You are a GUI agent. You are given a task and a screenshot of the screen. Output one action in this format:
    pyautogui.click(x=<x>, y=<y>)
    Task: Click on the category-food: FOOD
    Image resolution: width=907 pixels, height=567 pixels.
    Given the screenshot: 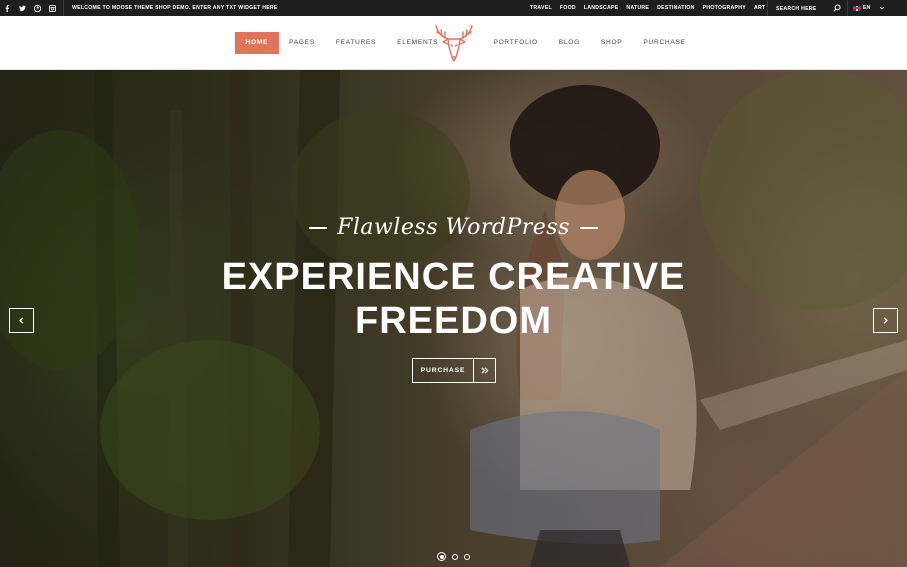 What is the action you would take?
    pyautogui.click(x=568, y=8)
    